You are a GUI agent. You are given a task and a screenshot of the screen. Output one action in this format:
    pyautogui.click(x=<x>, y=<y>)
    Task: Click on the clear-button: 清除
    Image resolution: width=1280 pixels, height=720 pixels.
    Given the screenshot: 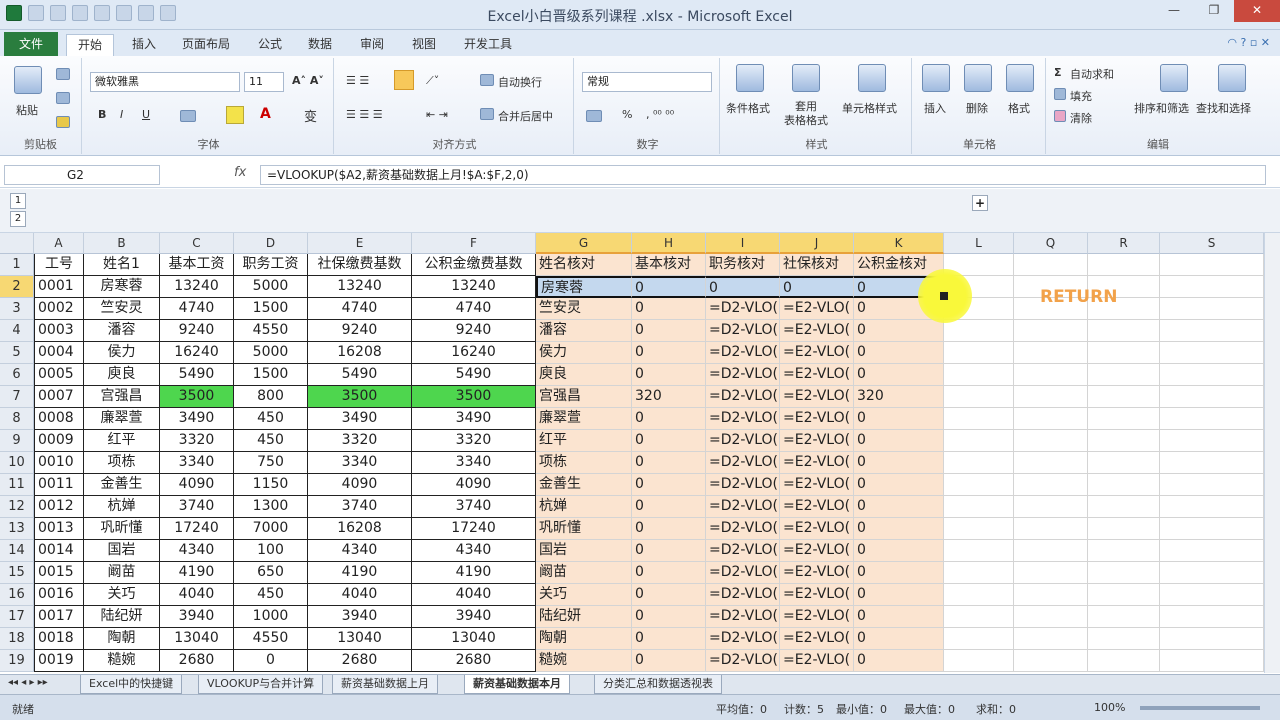 What is the action you would take?
    pyautogui.click(x=1081, y=118)
    